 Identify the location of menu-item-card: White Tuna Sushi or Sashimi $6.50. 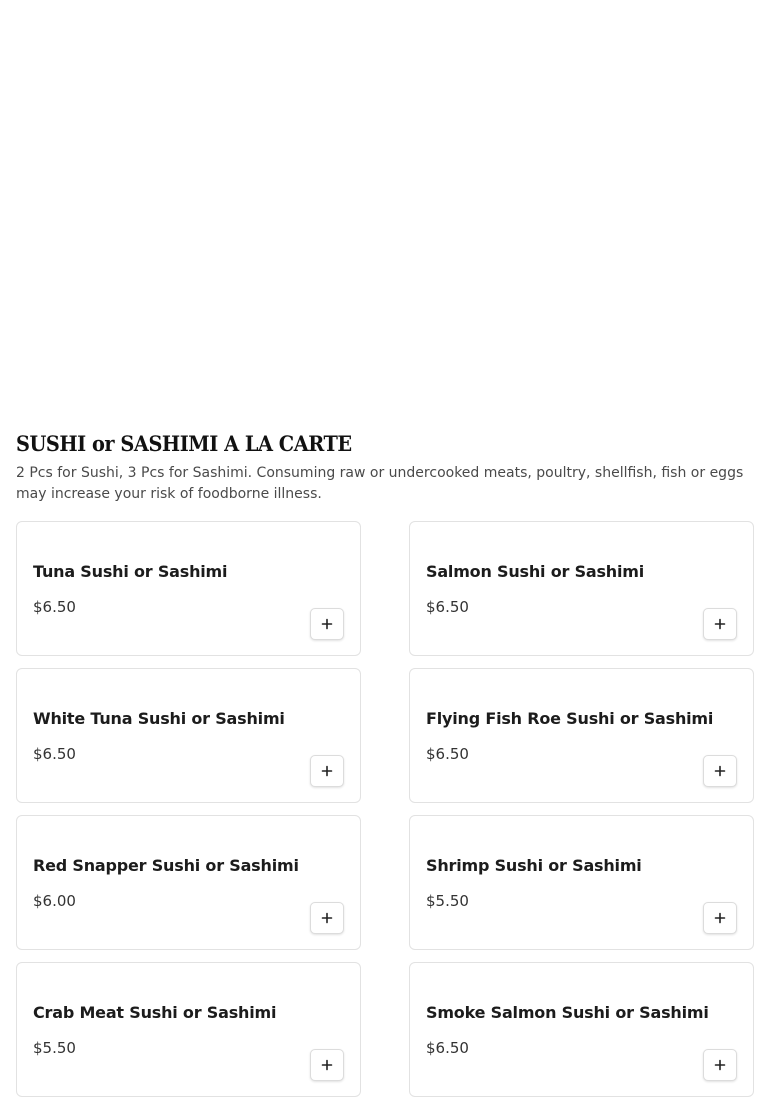
(188, 735).